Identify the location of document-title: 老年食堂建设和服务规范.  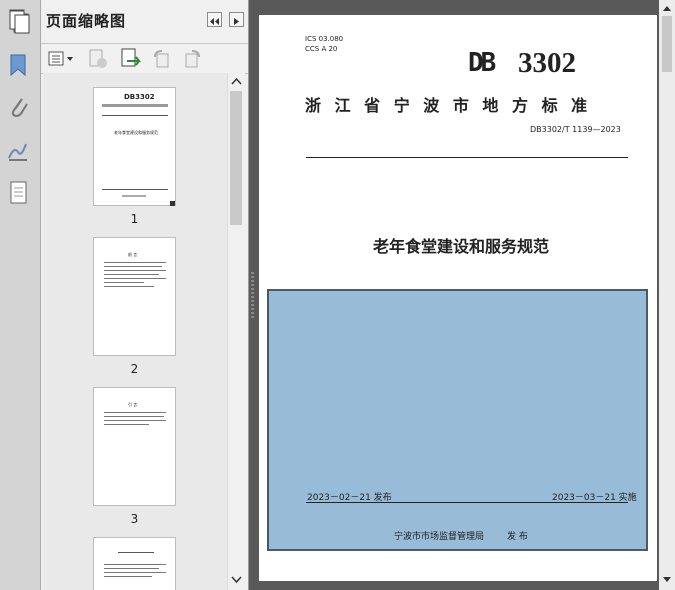
(461, 246).